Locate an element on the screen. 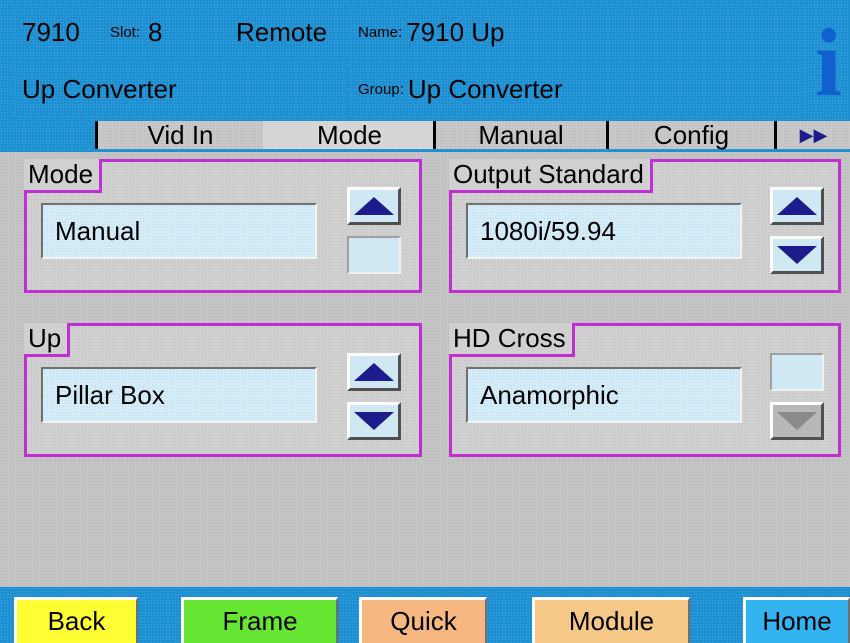  up-panel-title: Up is located at coordinates (47, 340).